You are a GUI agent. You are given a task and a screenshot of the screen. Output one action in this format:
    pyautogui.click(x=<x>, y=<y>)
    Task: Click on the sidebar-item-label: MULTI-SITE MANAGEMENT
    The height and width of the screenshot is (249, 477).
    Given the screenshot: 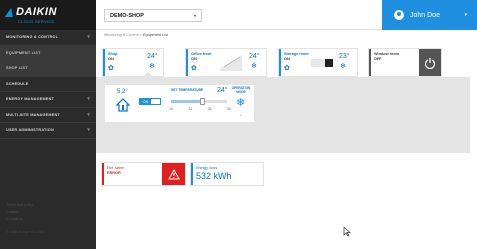 What is the action you would take?
    pyautogui.click(x=33, y=114)
    